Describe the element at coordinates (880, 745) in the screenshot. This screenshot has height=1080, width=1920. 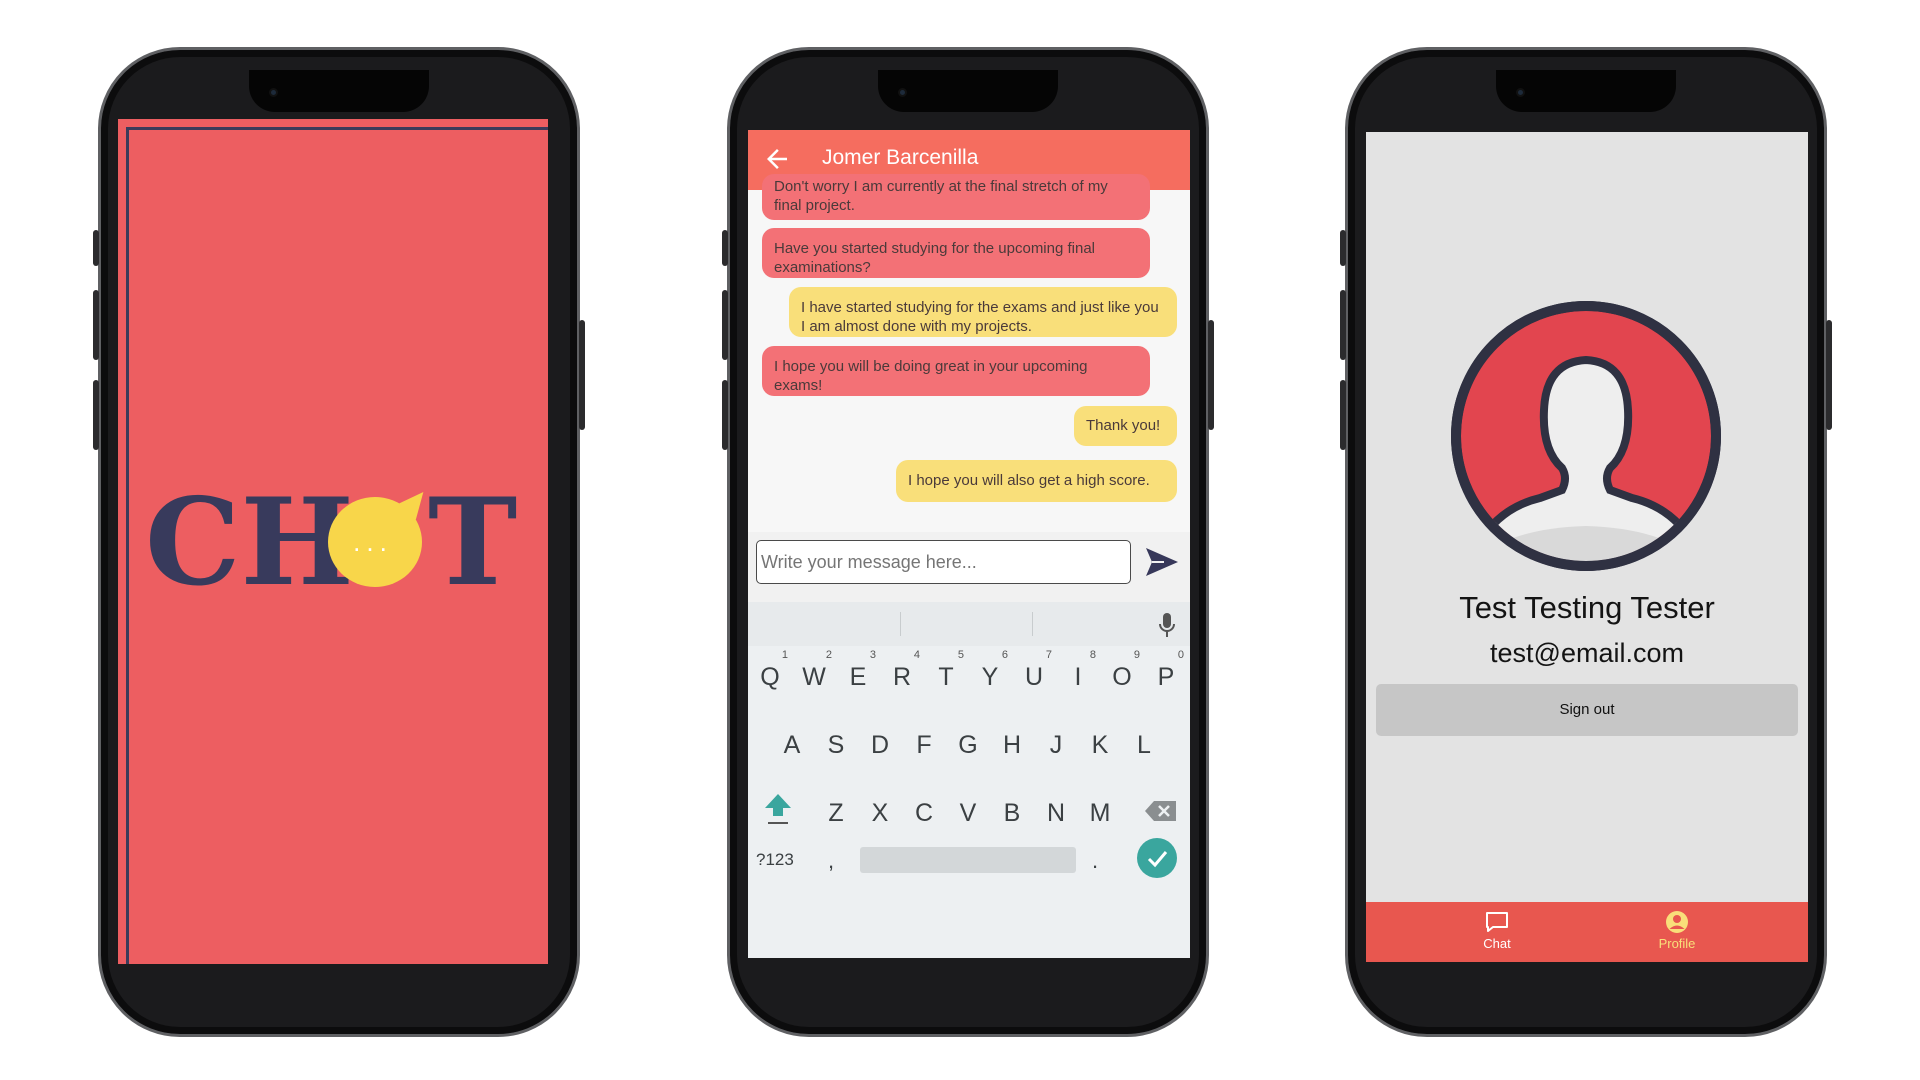
I see `key-d: D` at that location.